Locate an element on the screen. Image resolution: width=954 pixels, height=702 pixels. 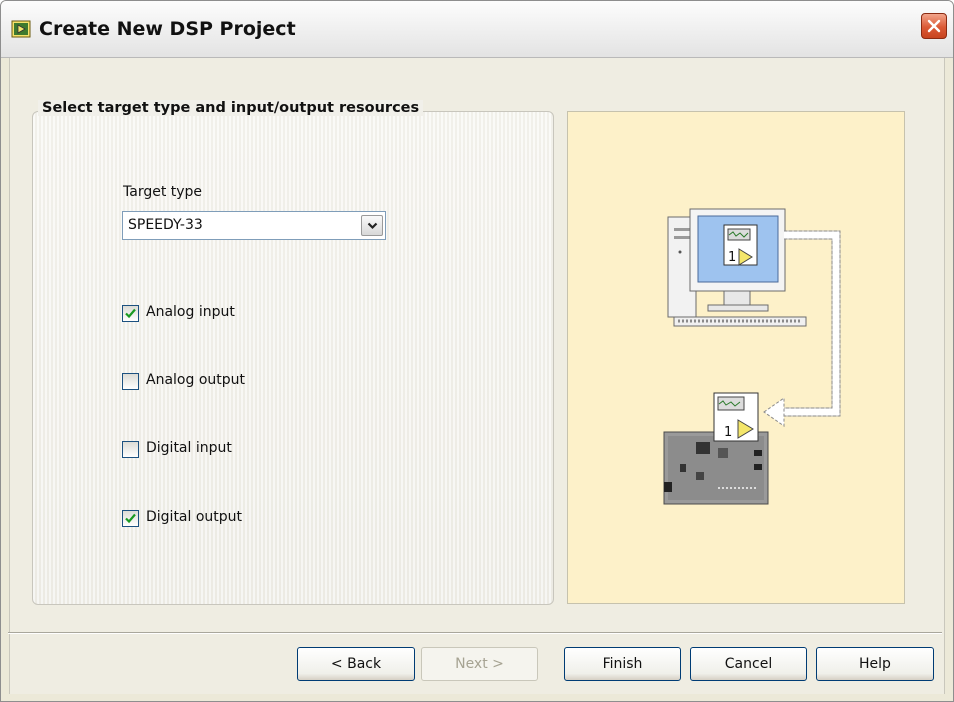
target-type-value: SPEEDY-33 is located at coordinates (165, 225).